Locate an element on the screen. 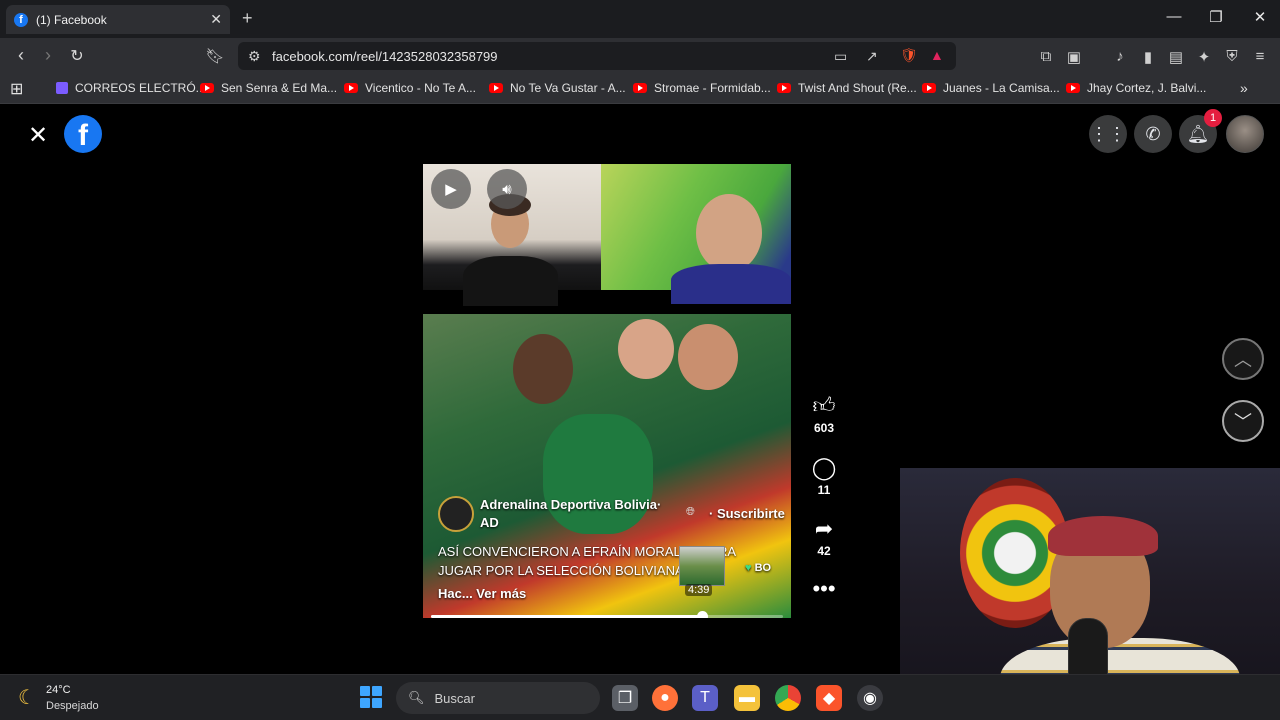 The width and height of the screenshot is (1280, 720). brave-rewards-icon: ▲ is located at coordinates (937, 55).